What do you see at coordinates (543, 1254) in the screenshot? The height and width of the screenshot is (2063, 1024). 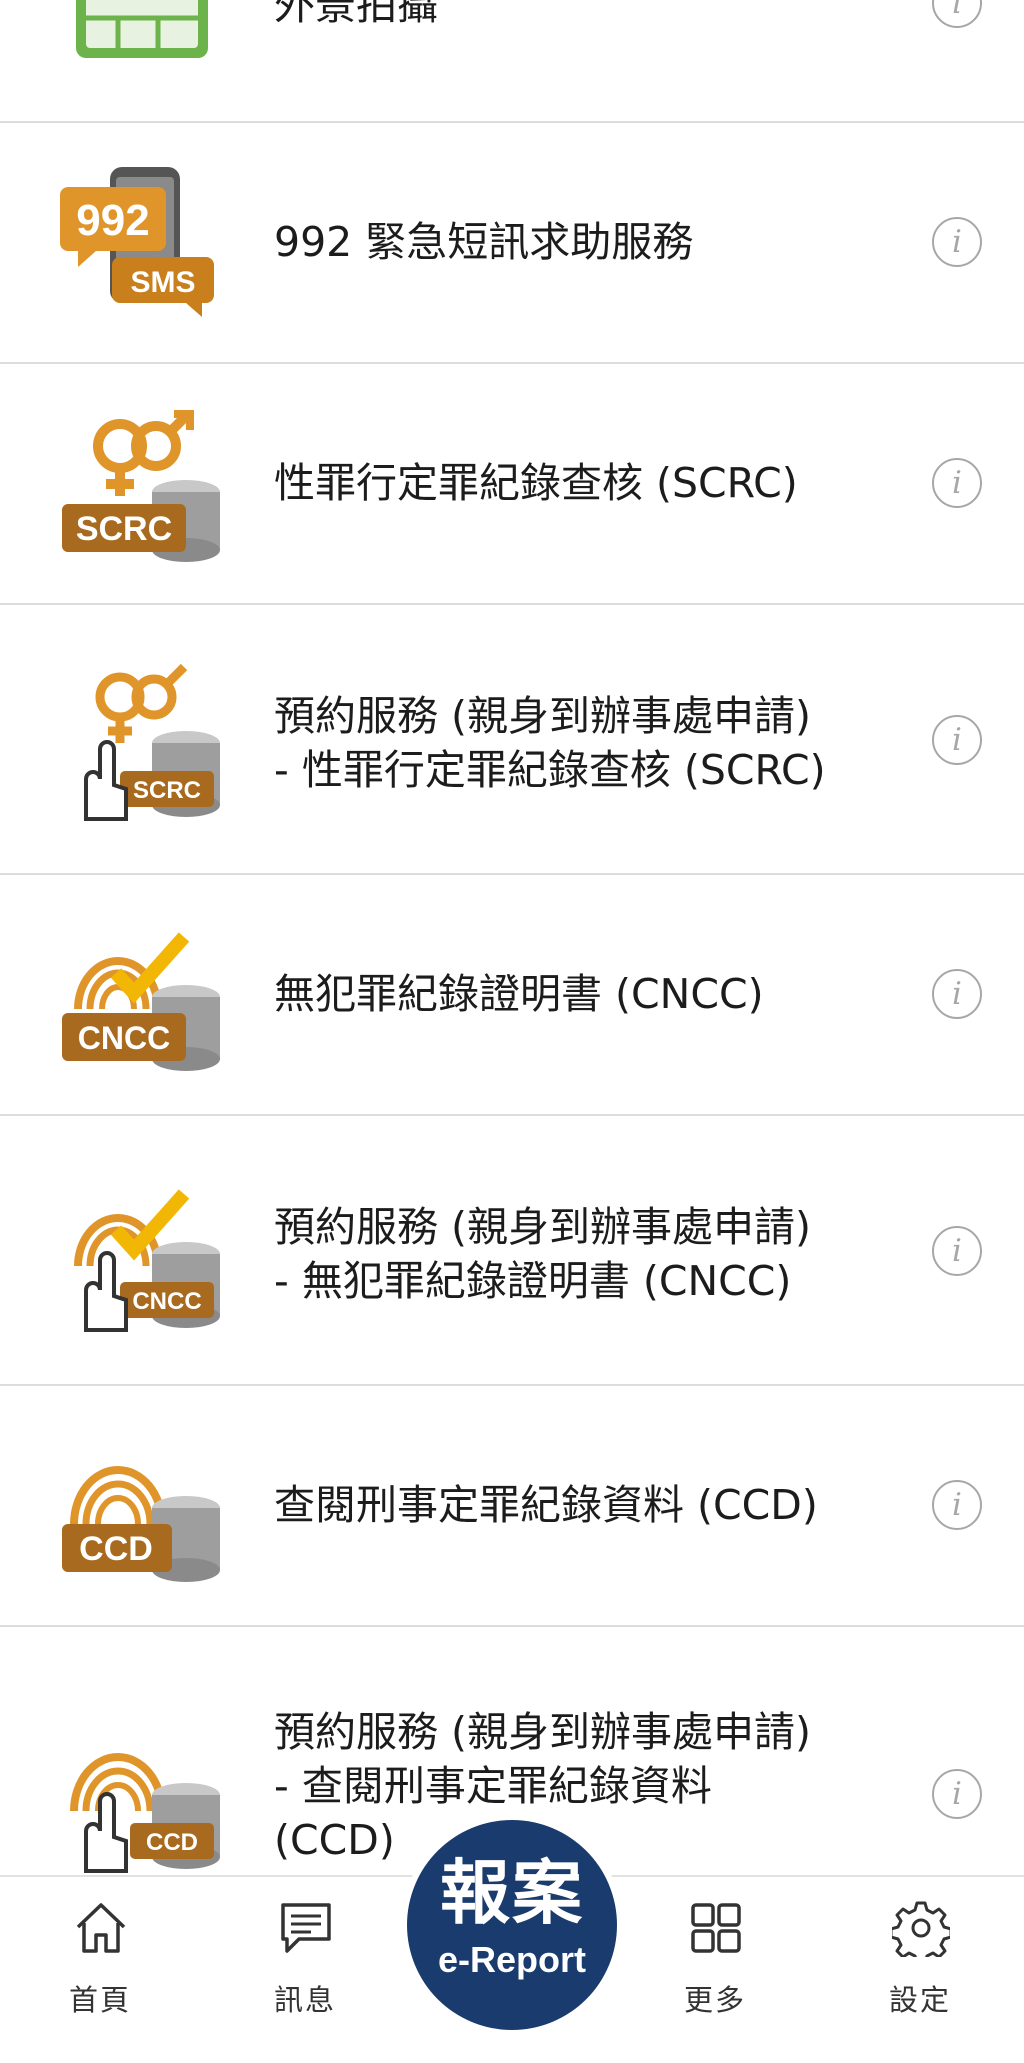 I see `service-label: 預約服務 (親身到辦事處申請) - 無犯罪紀錄證明書 (CNCC)` at bounding box center [543, 1254].